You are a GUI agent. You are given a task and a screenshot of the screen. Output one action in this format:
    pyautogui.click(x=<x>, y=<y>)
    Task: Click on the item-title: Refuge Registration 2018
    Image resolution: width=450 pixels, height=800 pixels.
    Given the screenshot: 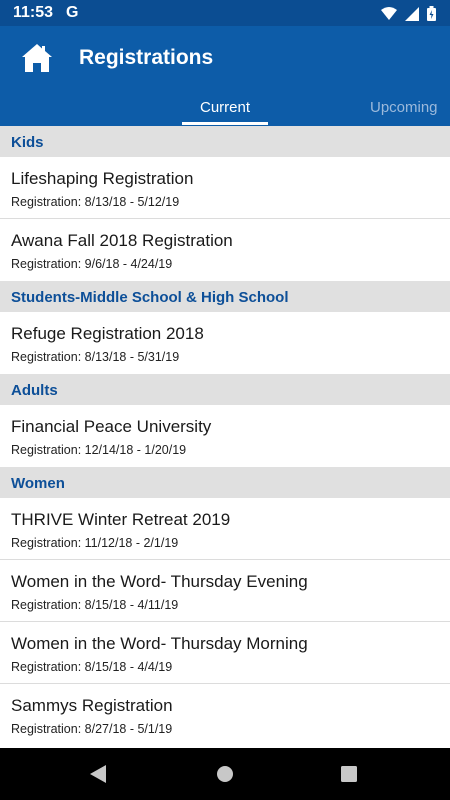 What is the action you would take?
    pyautogui.click(x=107, y=333)
    